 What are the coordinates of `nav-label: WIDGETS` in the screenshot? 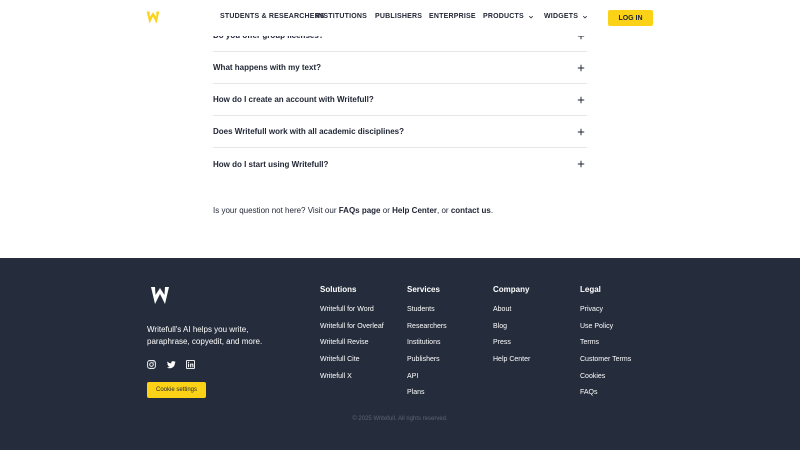 It's located at (561, 16).